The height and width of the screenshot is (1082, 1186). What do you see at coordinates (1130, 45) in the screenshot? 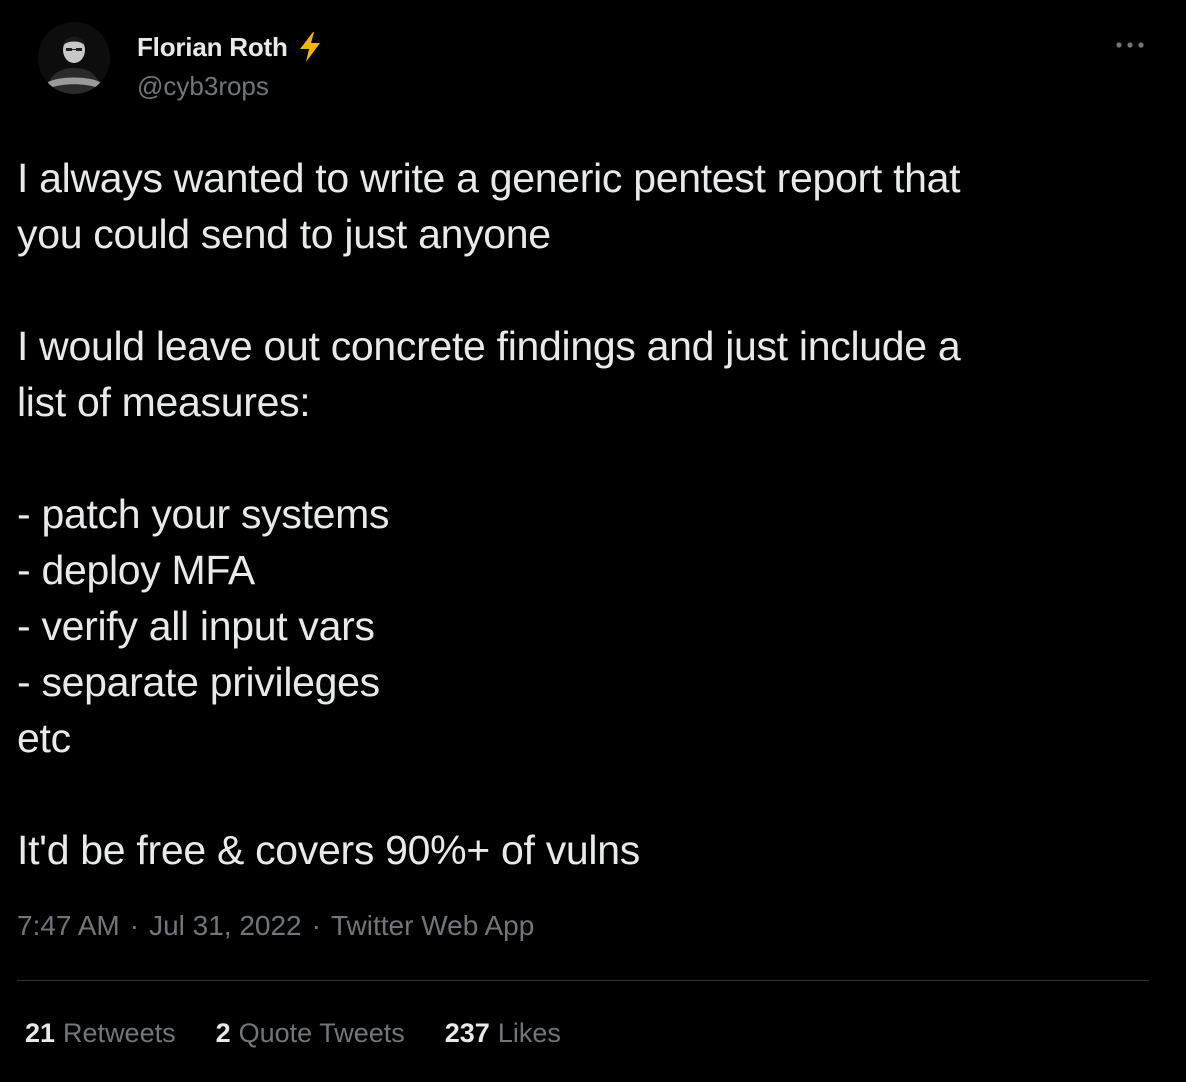
I see `more-options-icon` at bounding box center [1130, 45].